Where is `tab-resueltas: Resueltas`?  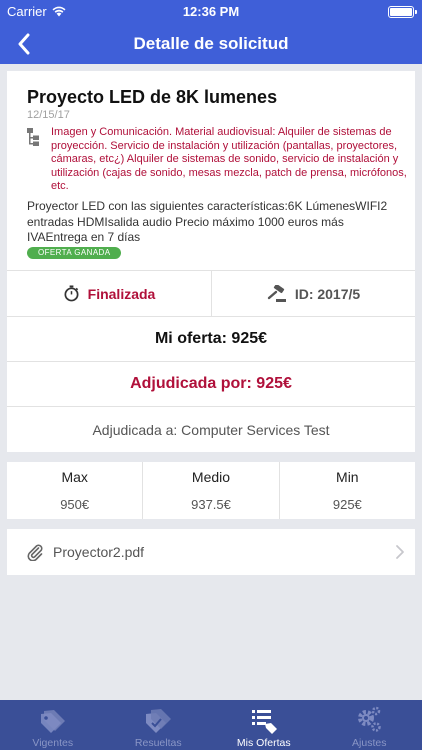 tab-resueltas: Resueltas is located at coordinates (159, 725).